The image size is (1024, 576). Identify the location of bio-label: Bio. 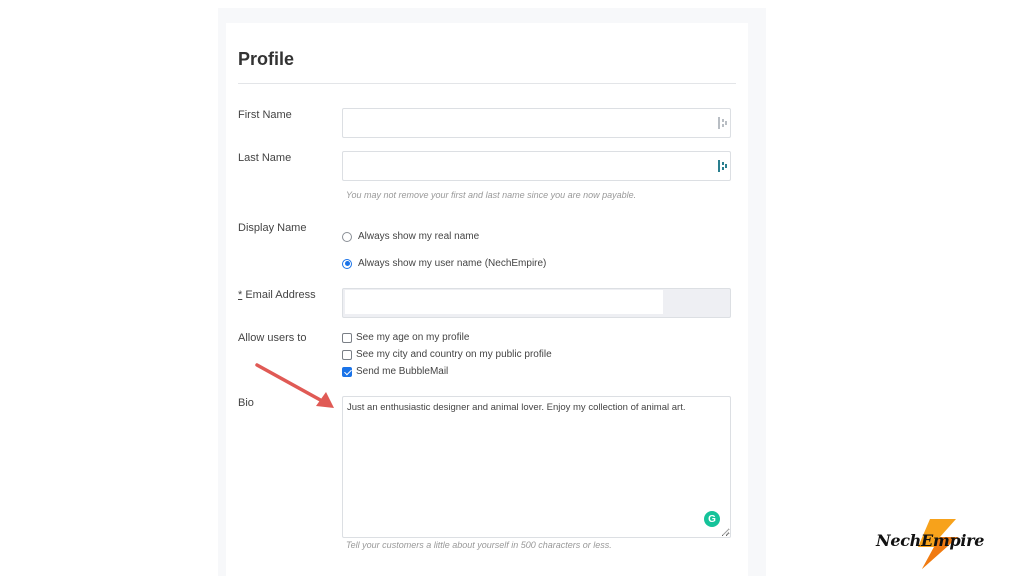
(246, 403).